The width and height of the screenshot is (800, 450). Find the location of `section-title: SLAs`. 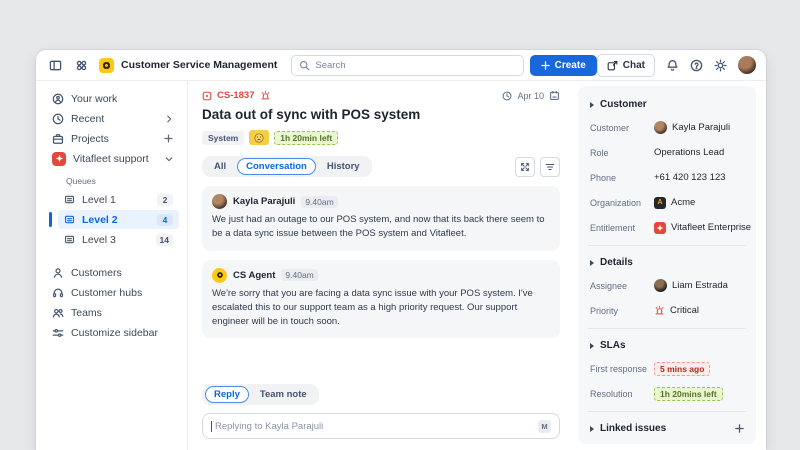

section-title: SLAs is located at coordinates (613, 345).